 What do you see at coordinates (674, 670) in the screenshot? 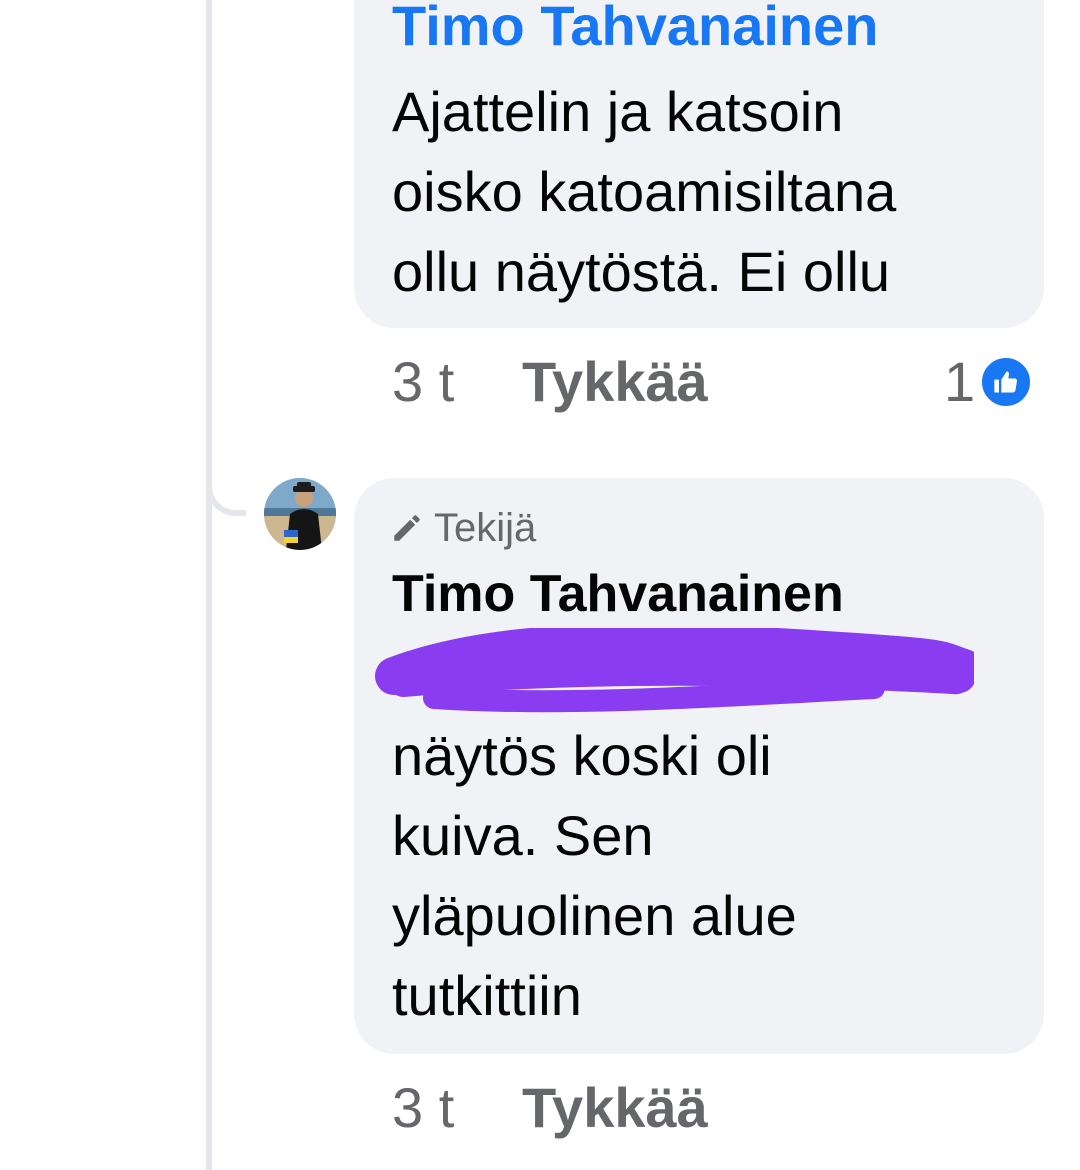
I see `redaction-scribble` at bounding box center [674, 670].